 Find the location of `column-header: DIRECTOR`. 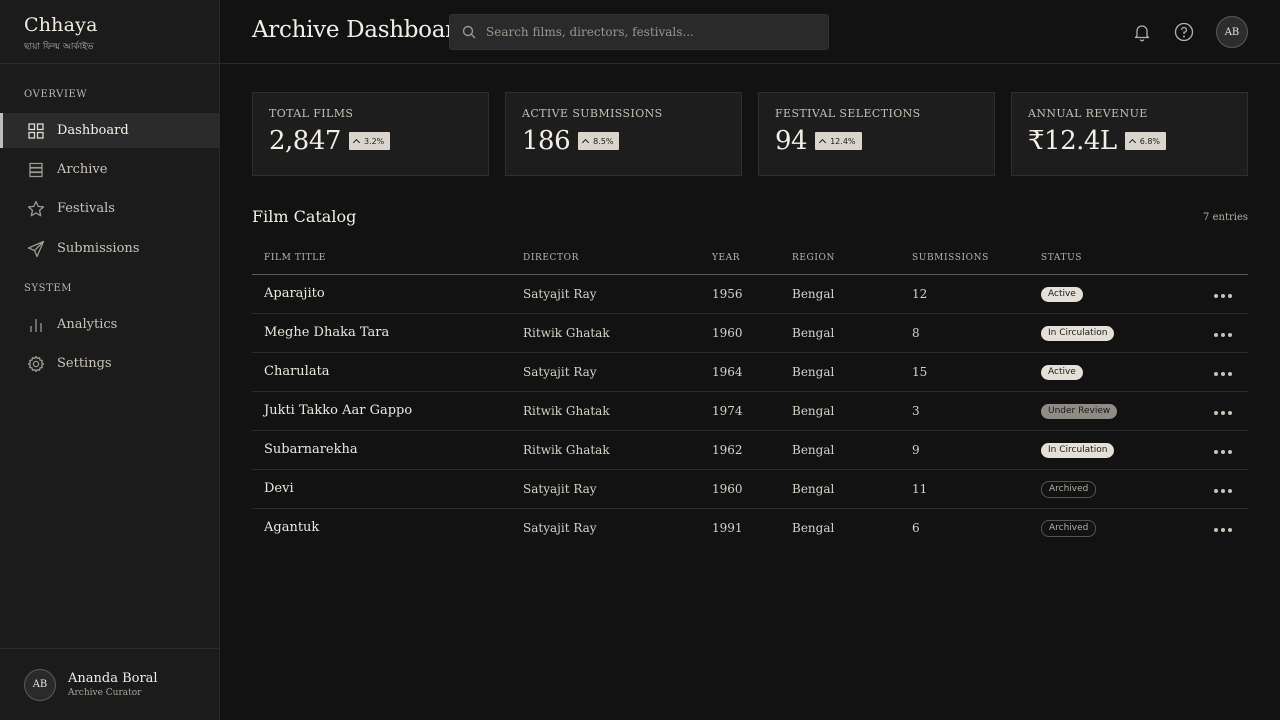

column-header: DIRECTOR is located at coordinates (605, 259).